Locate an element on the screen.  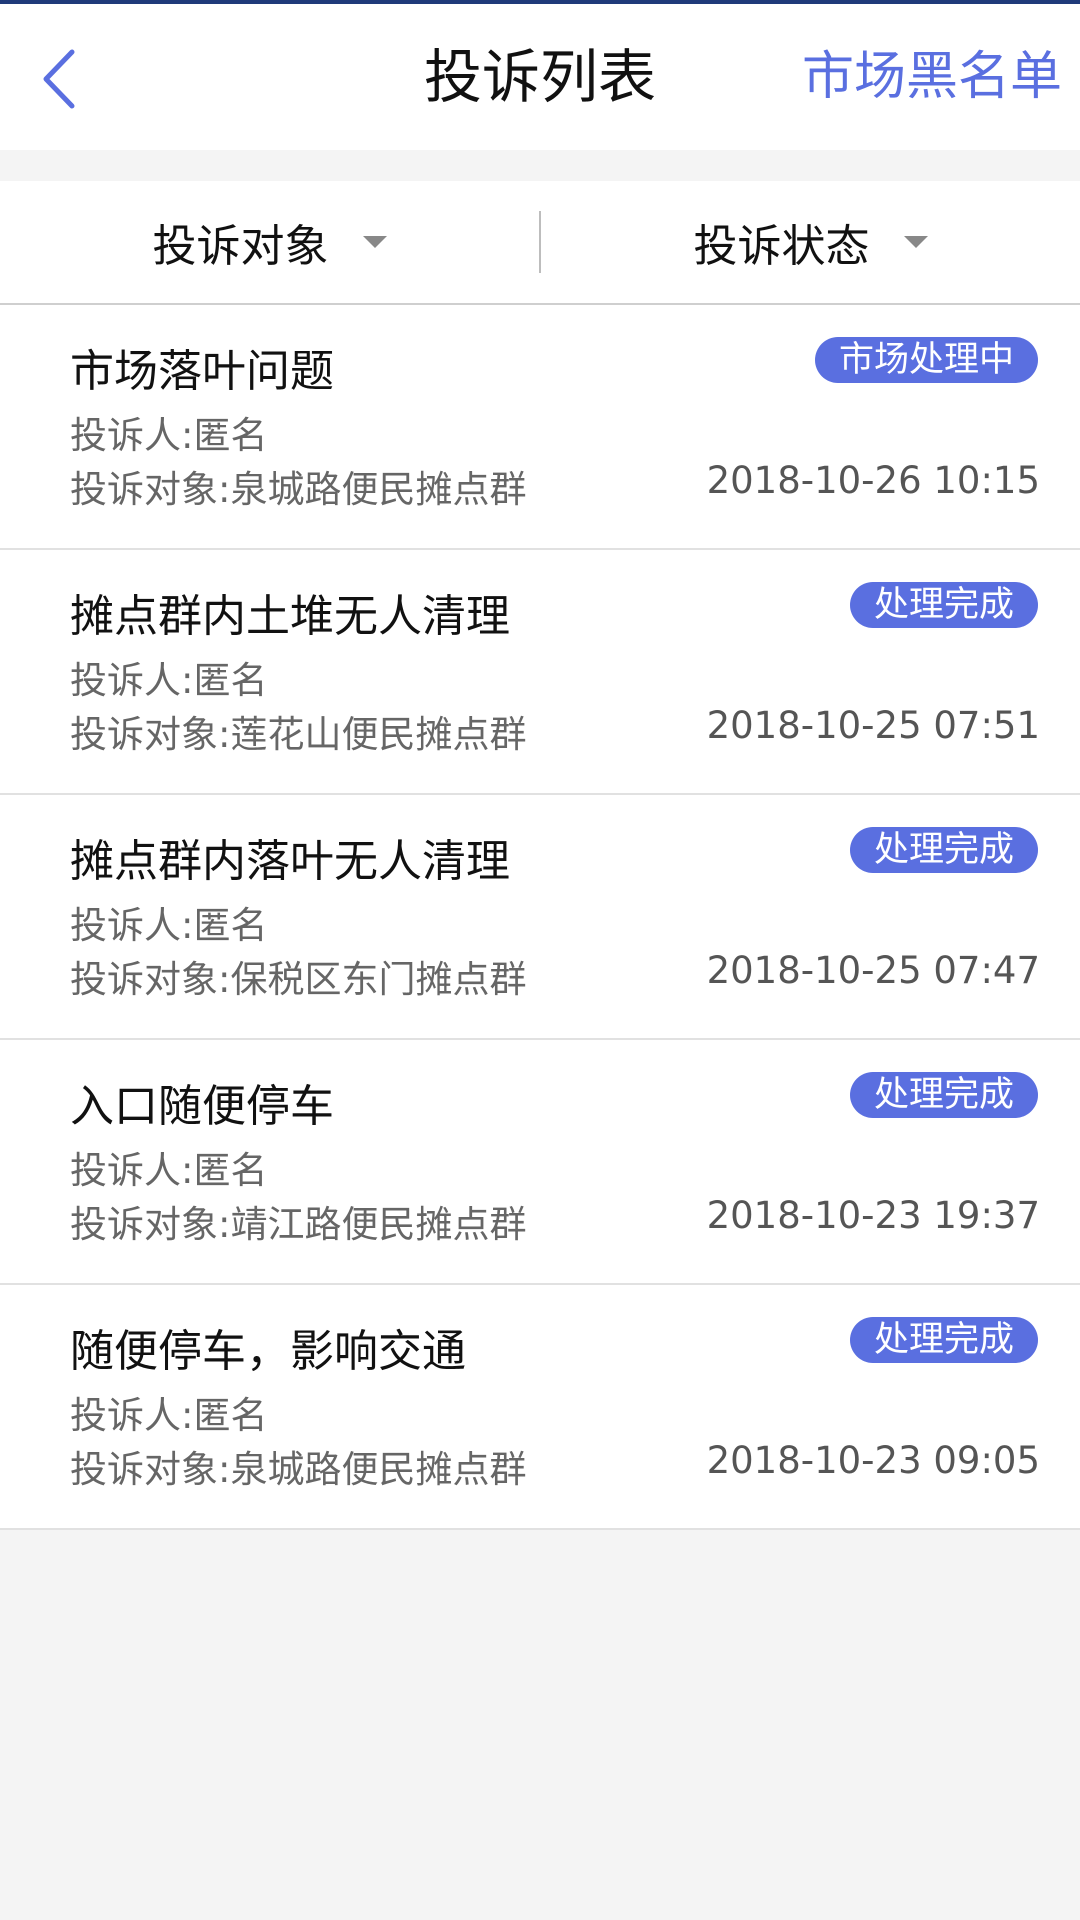
complaint-timestamp: 2018-10-25 07:47 is located at coordinates (873, 970).